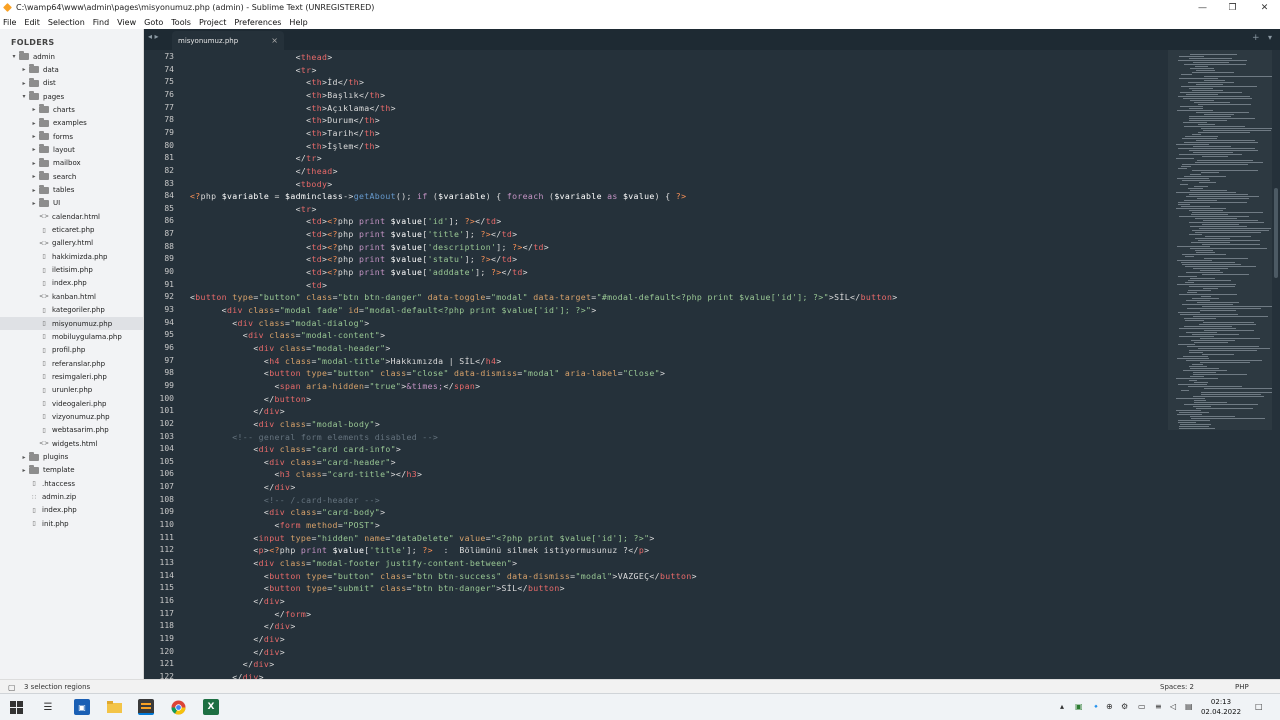  What do you see at coordinates (250, 614) in the screenshot?
I see `code-line: </form>` at bounding box center [250, 614].